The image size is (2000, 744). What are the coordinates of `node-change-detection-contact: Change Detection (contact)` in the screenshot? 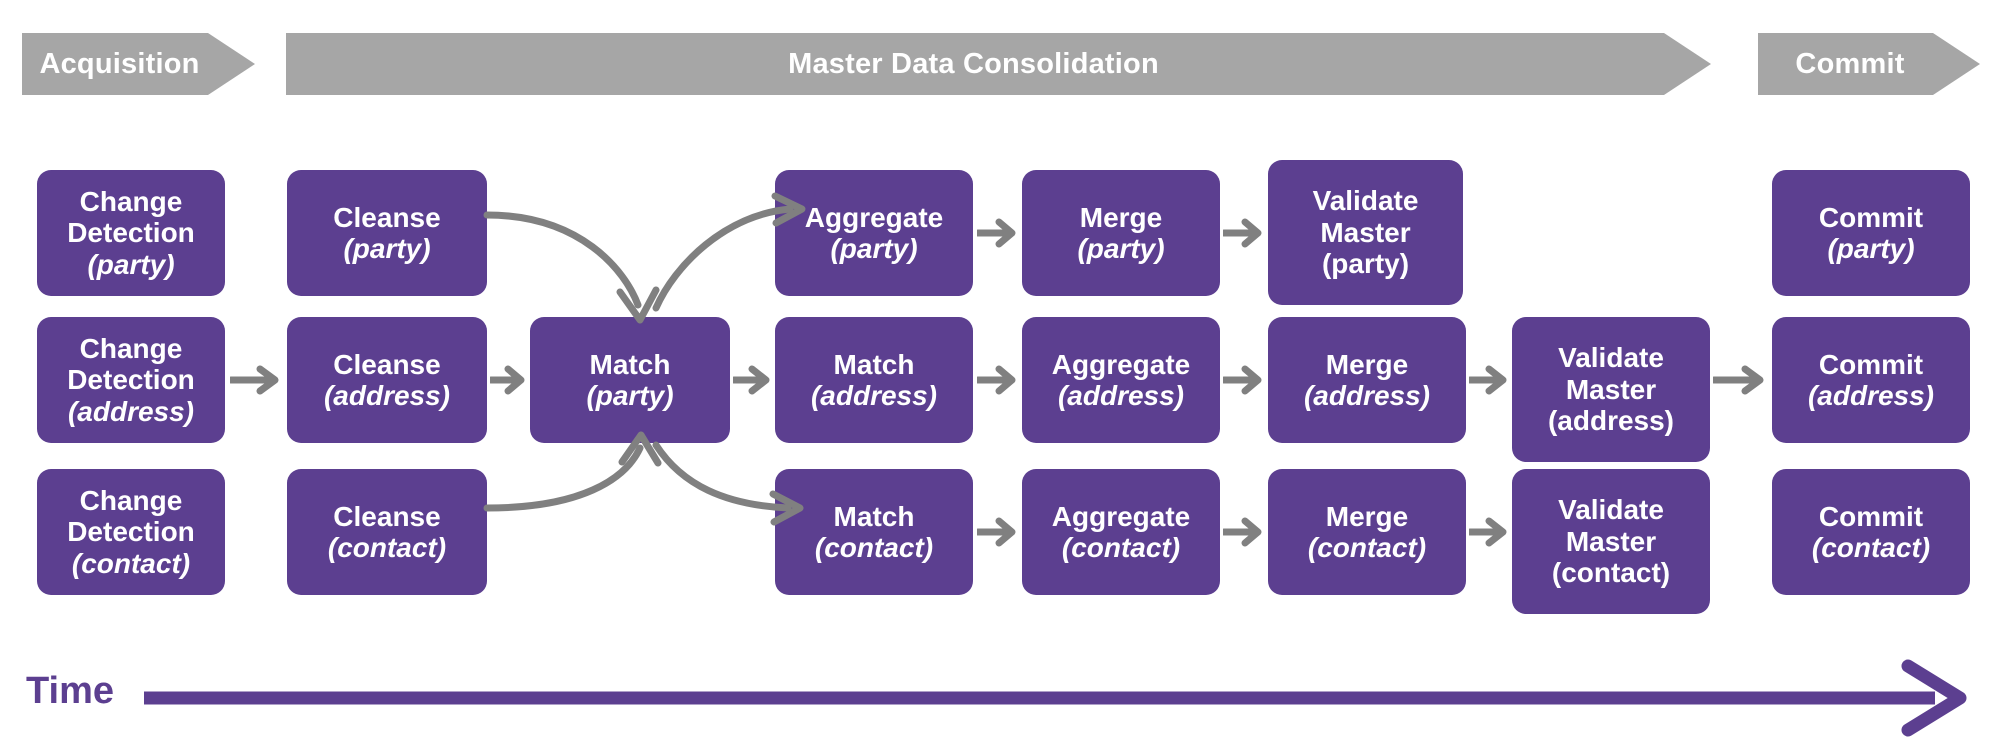 It's located at (131, 532).